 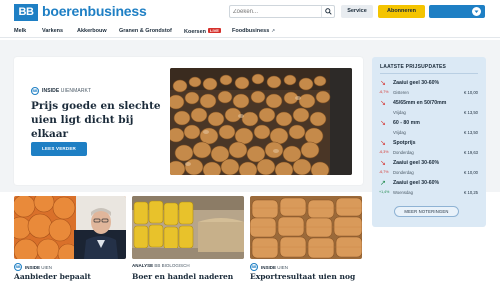 I want to click on search-box, so click(x=282, y=11).